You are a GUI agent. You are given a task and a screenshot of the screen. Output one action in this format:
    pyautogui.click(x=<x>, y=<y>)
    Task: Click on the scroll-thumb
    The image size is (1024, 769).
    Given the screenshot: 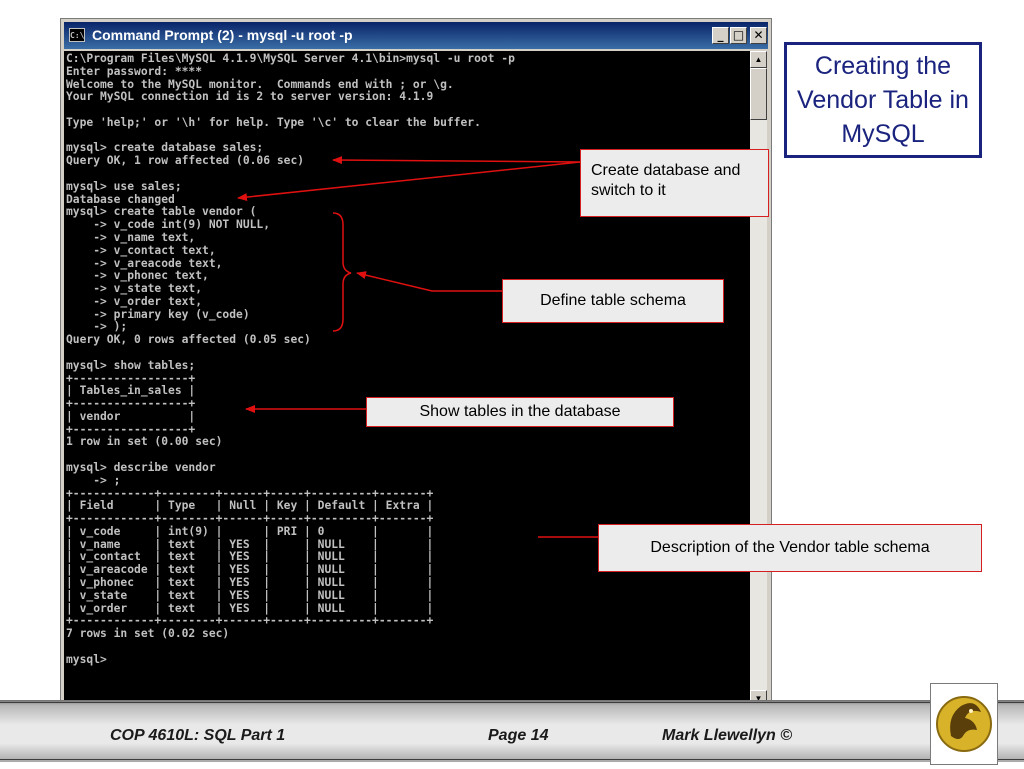 What is the action you would take?
    pyautogui.click(x=758, y=94)
    